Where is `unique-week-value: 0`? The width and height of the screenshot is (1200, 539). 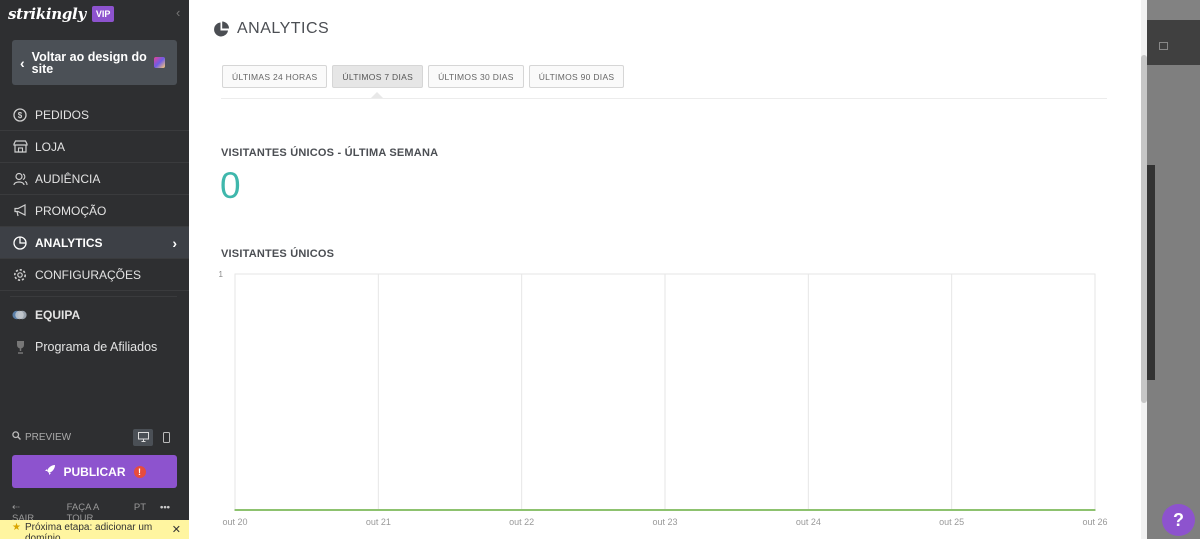
unique-week-value: 0 is located at coordinates (230, 185).